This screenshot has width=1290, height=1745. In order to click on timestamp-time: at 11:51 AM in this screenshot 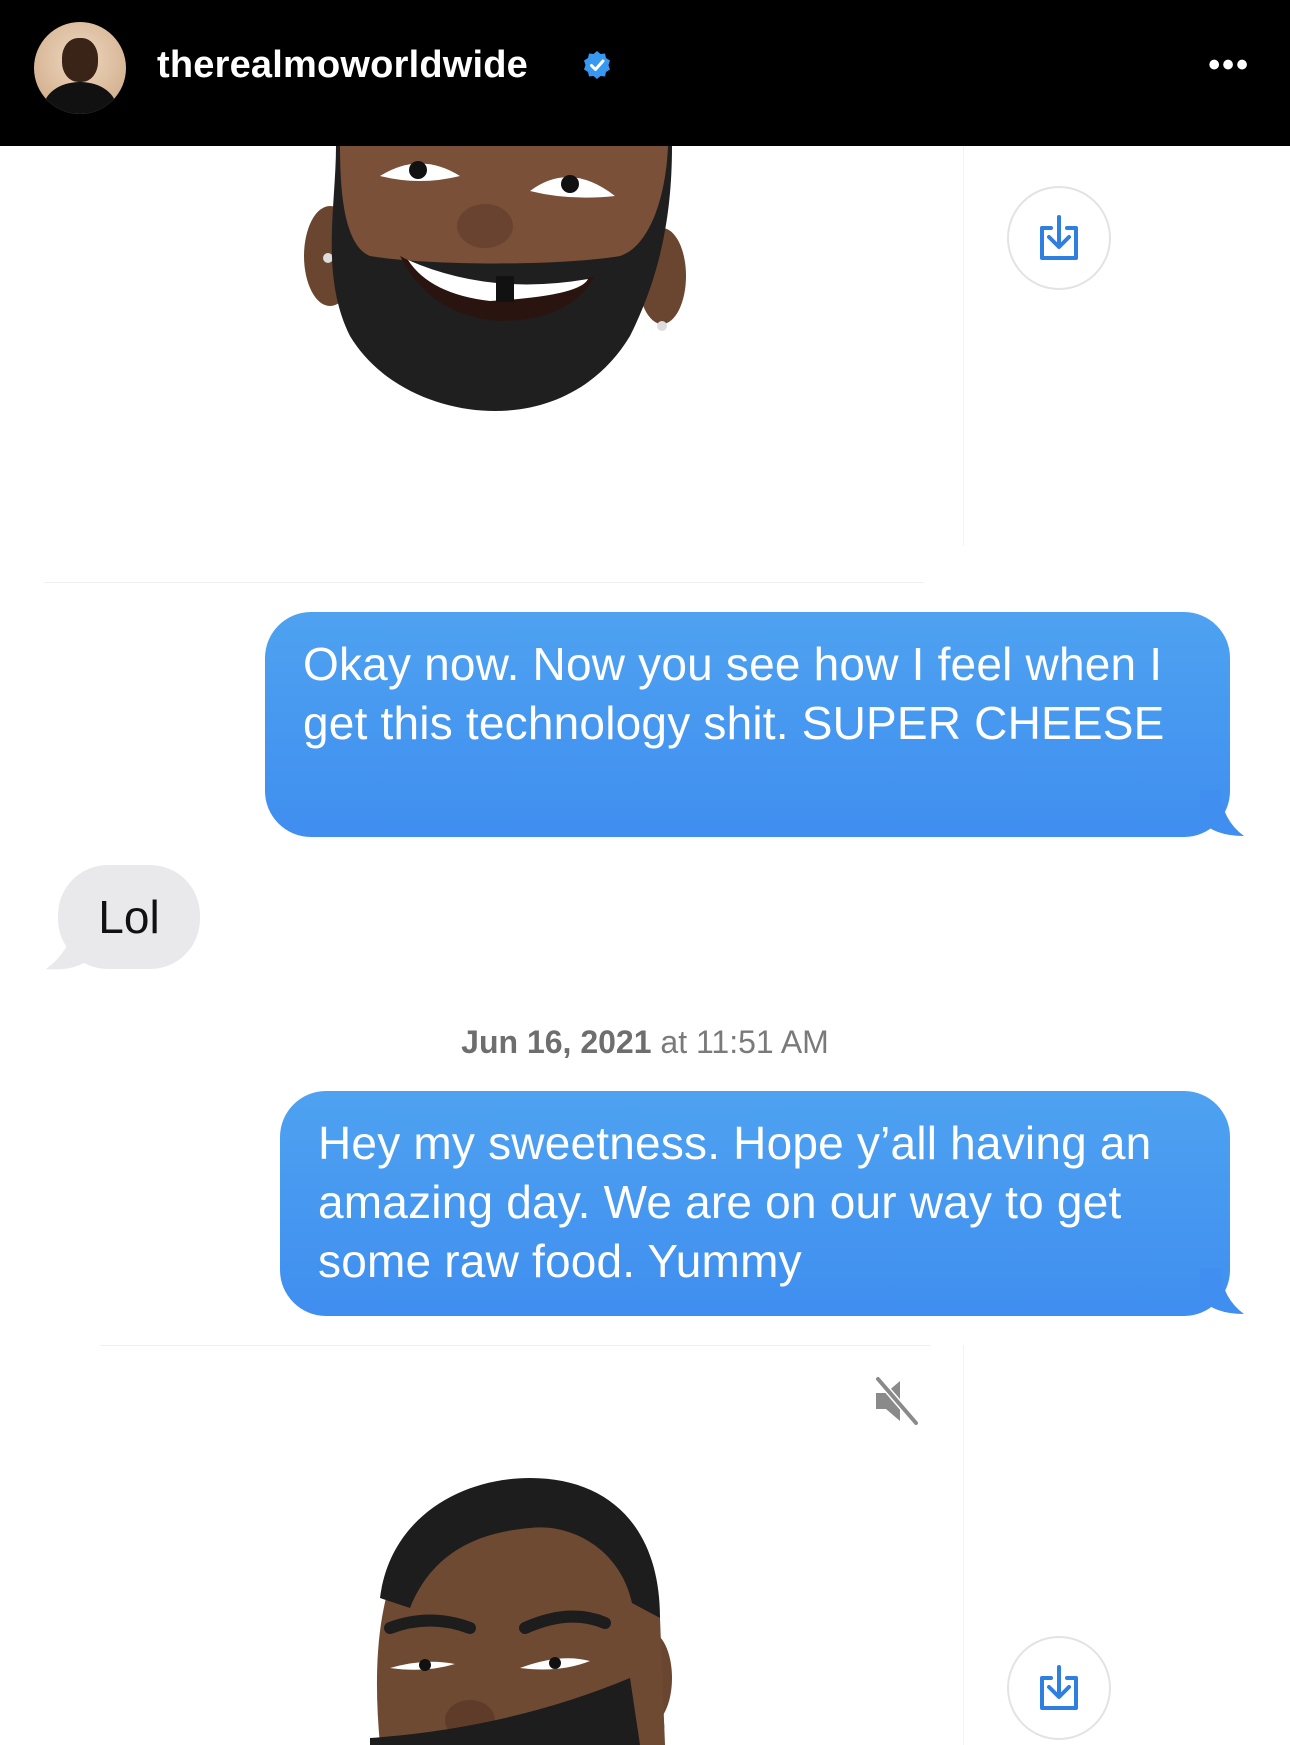, I will do `click(740, 1042)`.